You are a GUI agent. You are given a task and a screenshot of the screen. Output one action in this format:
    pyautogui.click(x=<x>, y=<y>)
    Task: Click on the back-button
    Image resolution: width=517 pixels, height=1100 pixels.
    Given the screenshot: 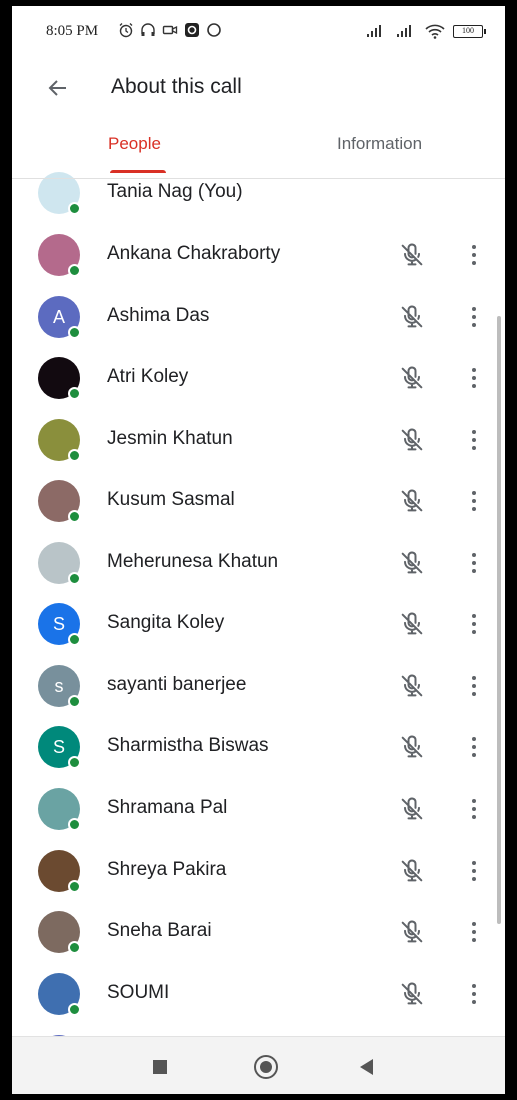 What is the action you would take?
    pyautogui.click(x=58, y=88)
    